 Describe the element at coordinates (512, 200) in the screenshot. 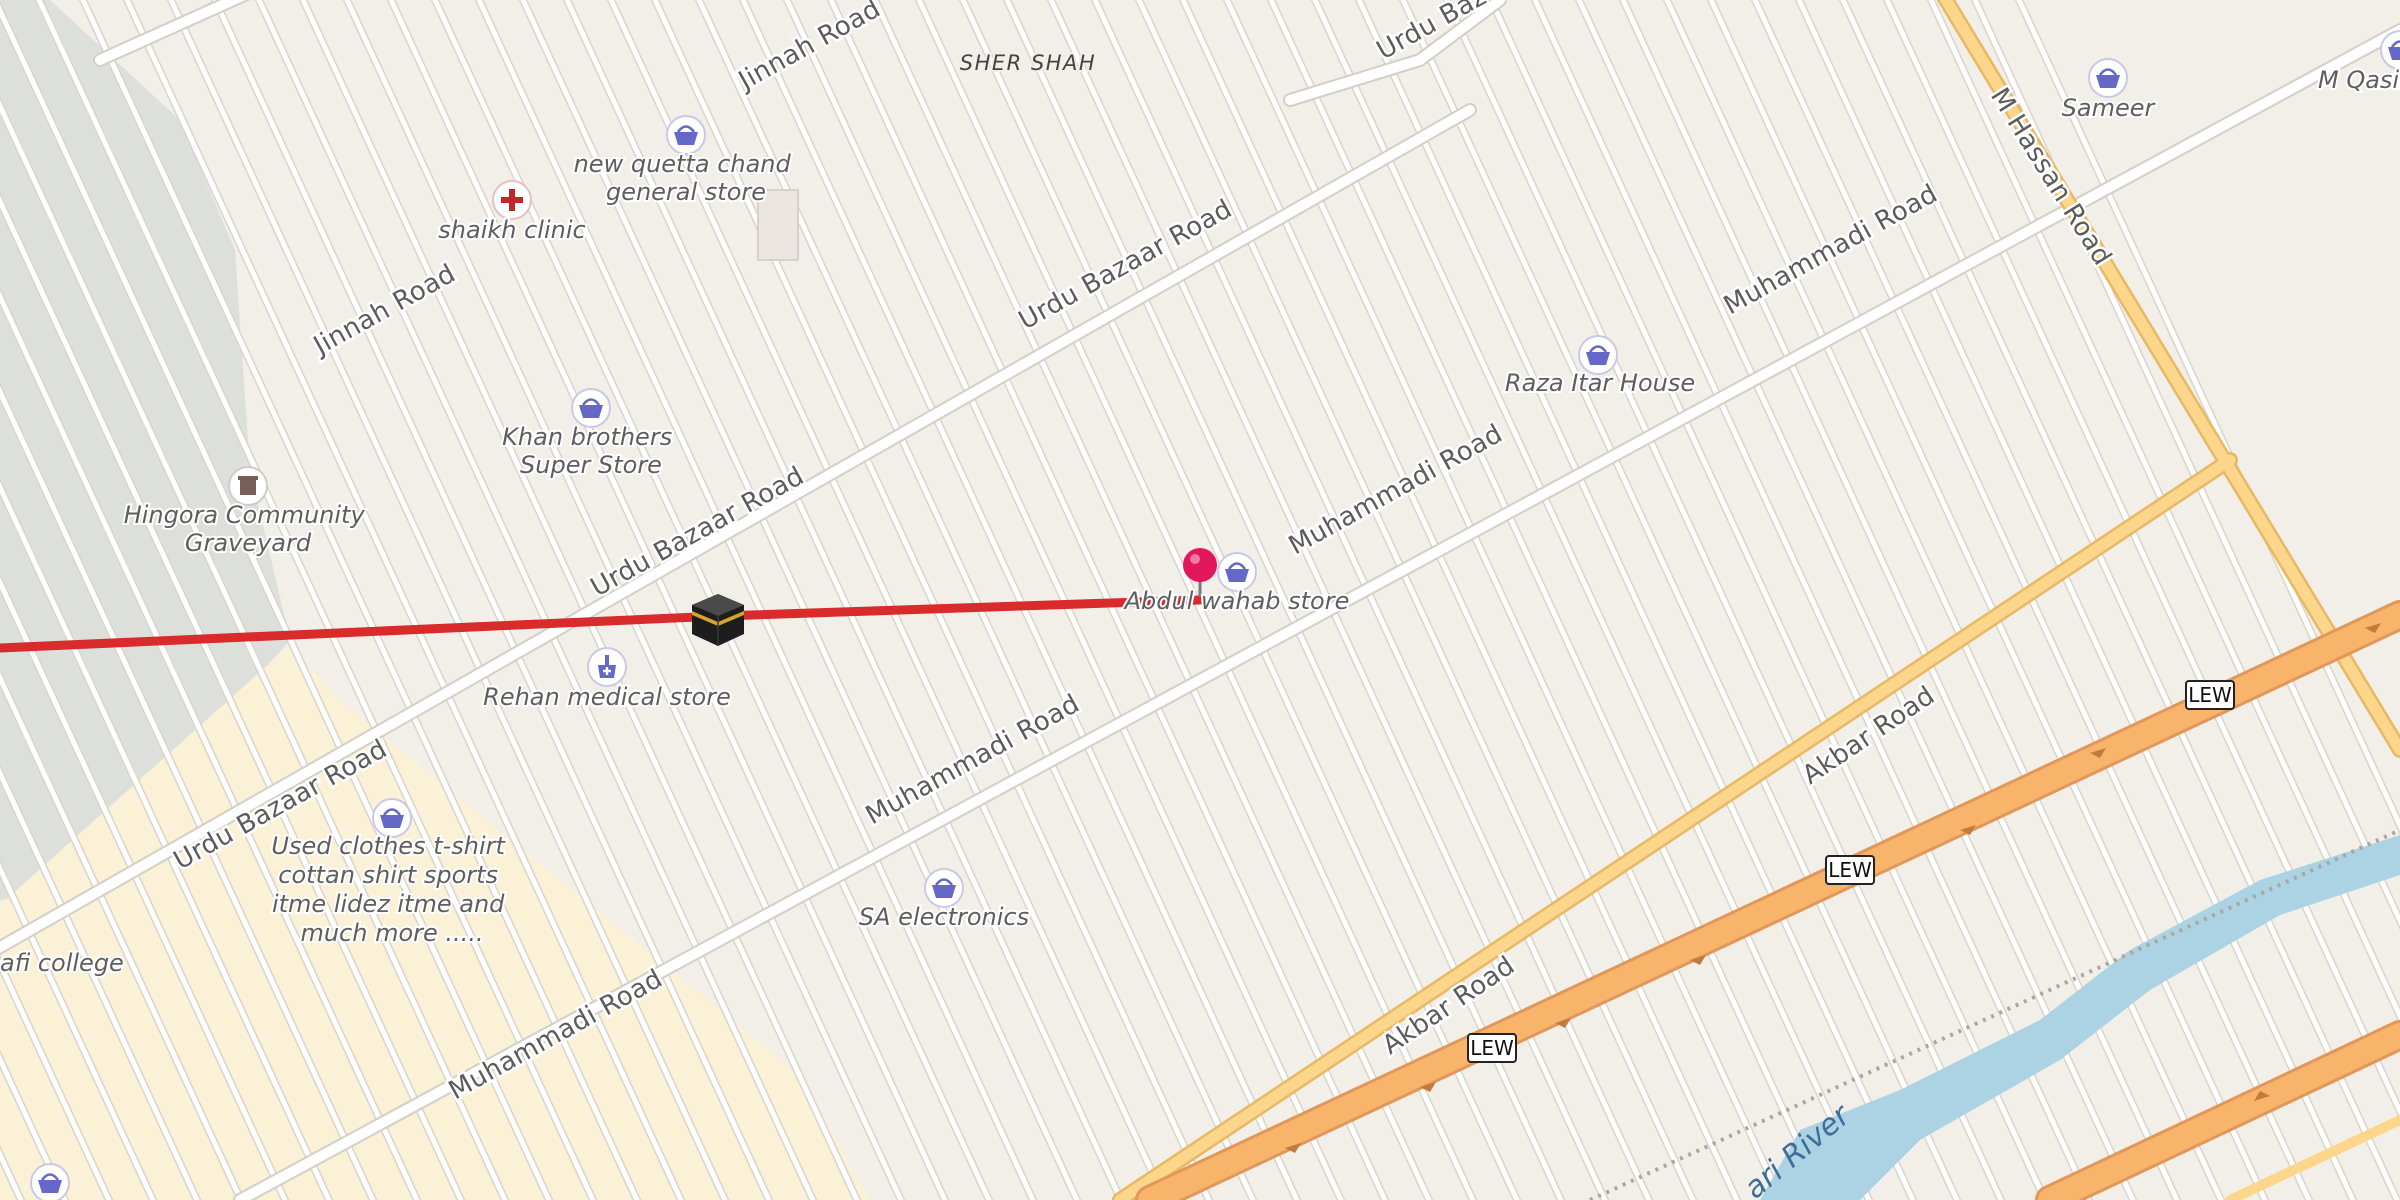

I see `red-cross-icon` at that location.